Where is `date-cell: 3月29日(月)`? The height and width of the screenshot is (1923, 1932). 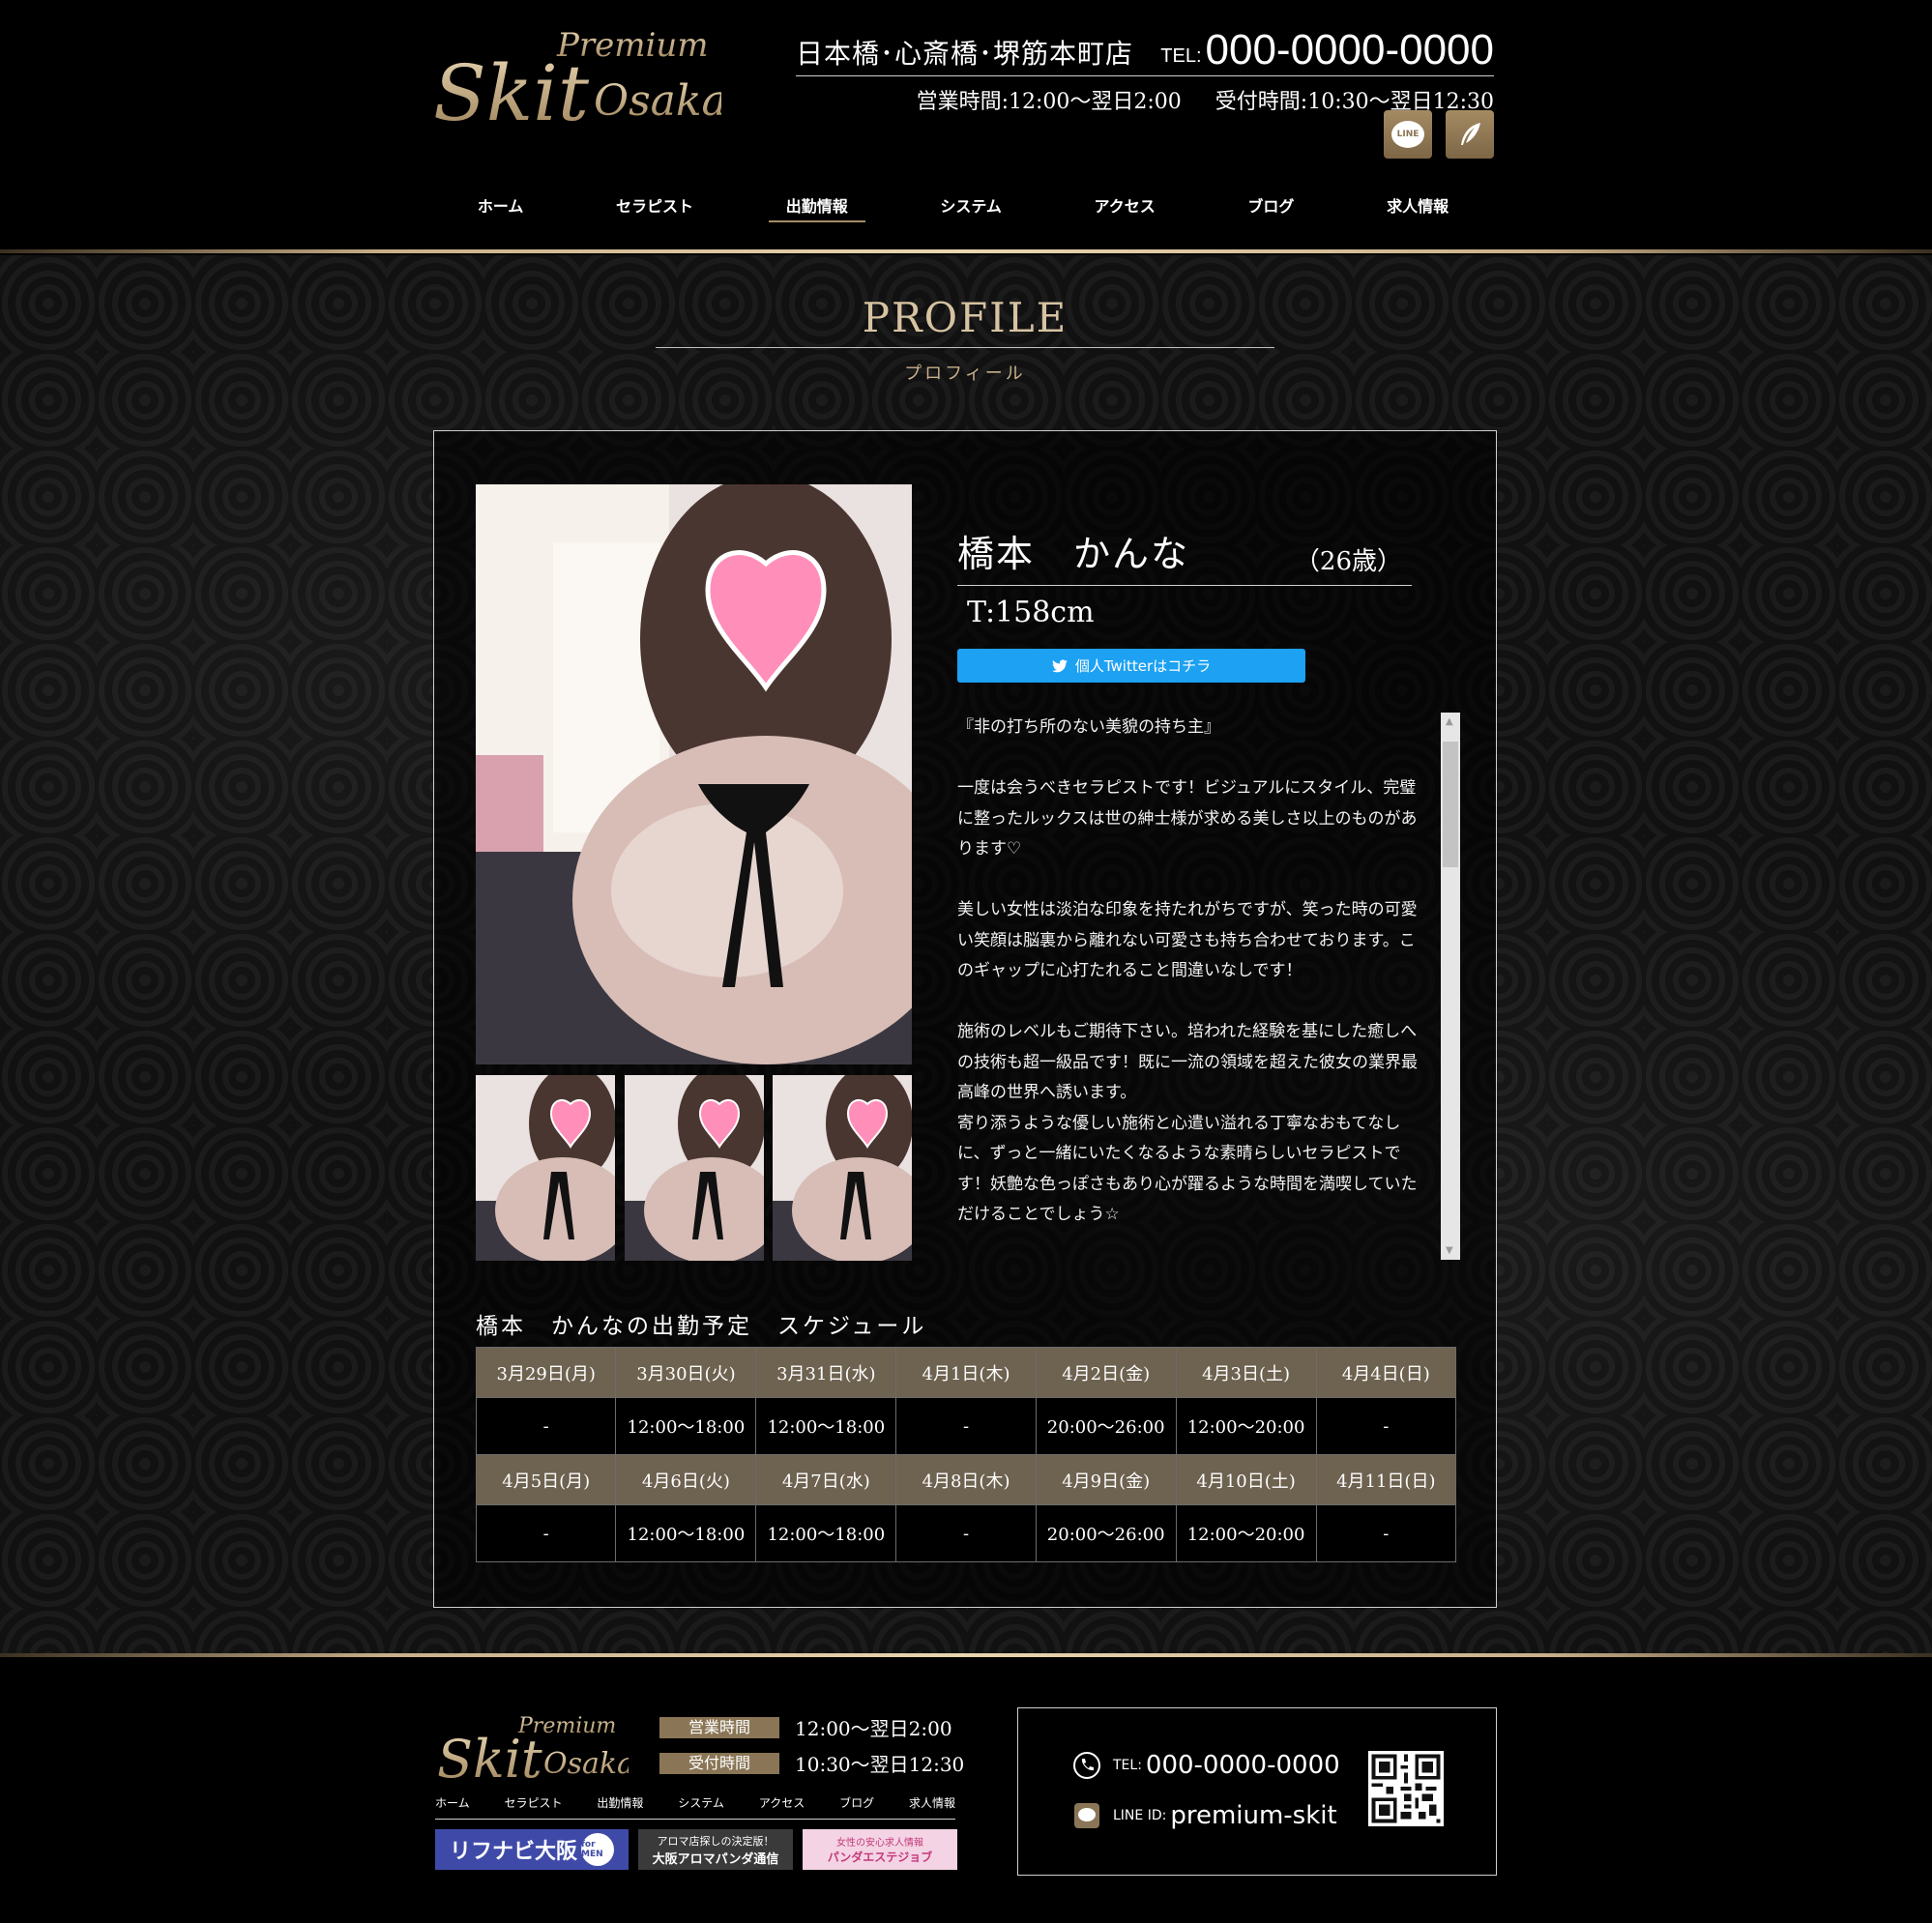
date-cell: 3月29日(月) is located at coordinates (546, 1372).